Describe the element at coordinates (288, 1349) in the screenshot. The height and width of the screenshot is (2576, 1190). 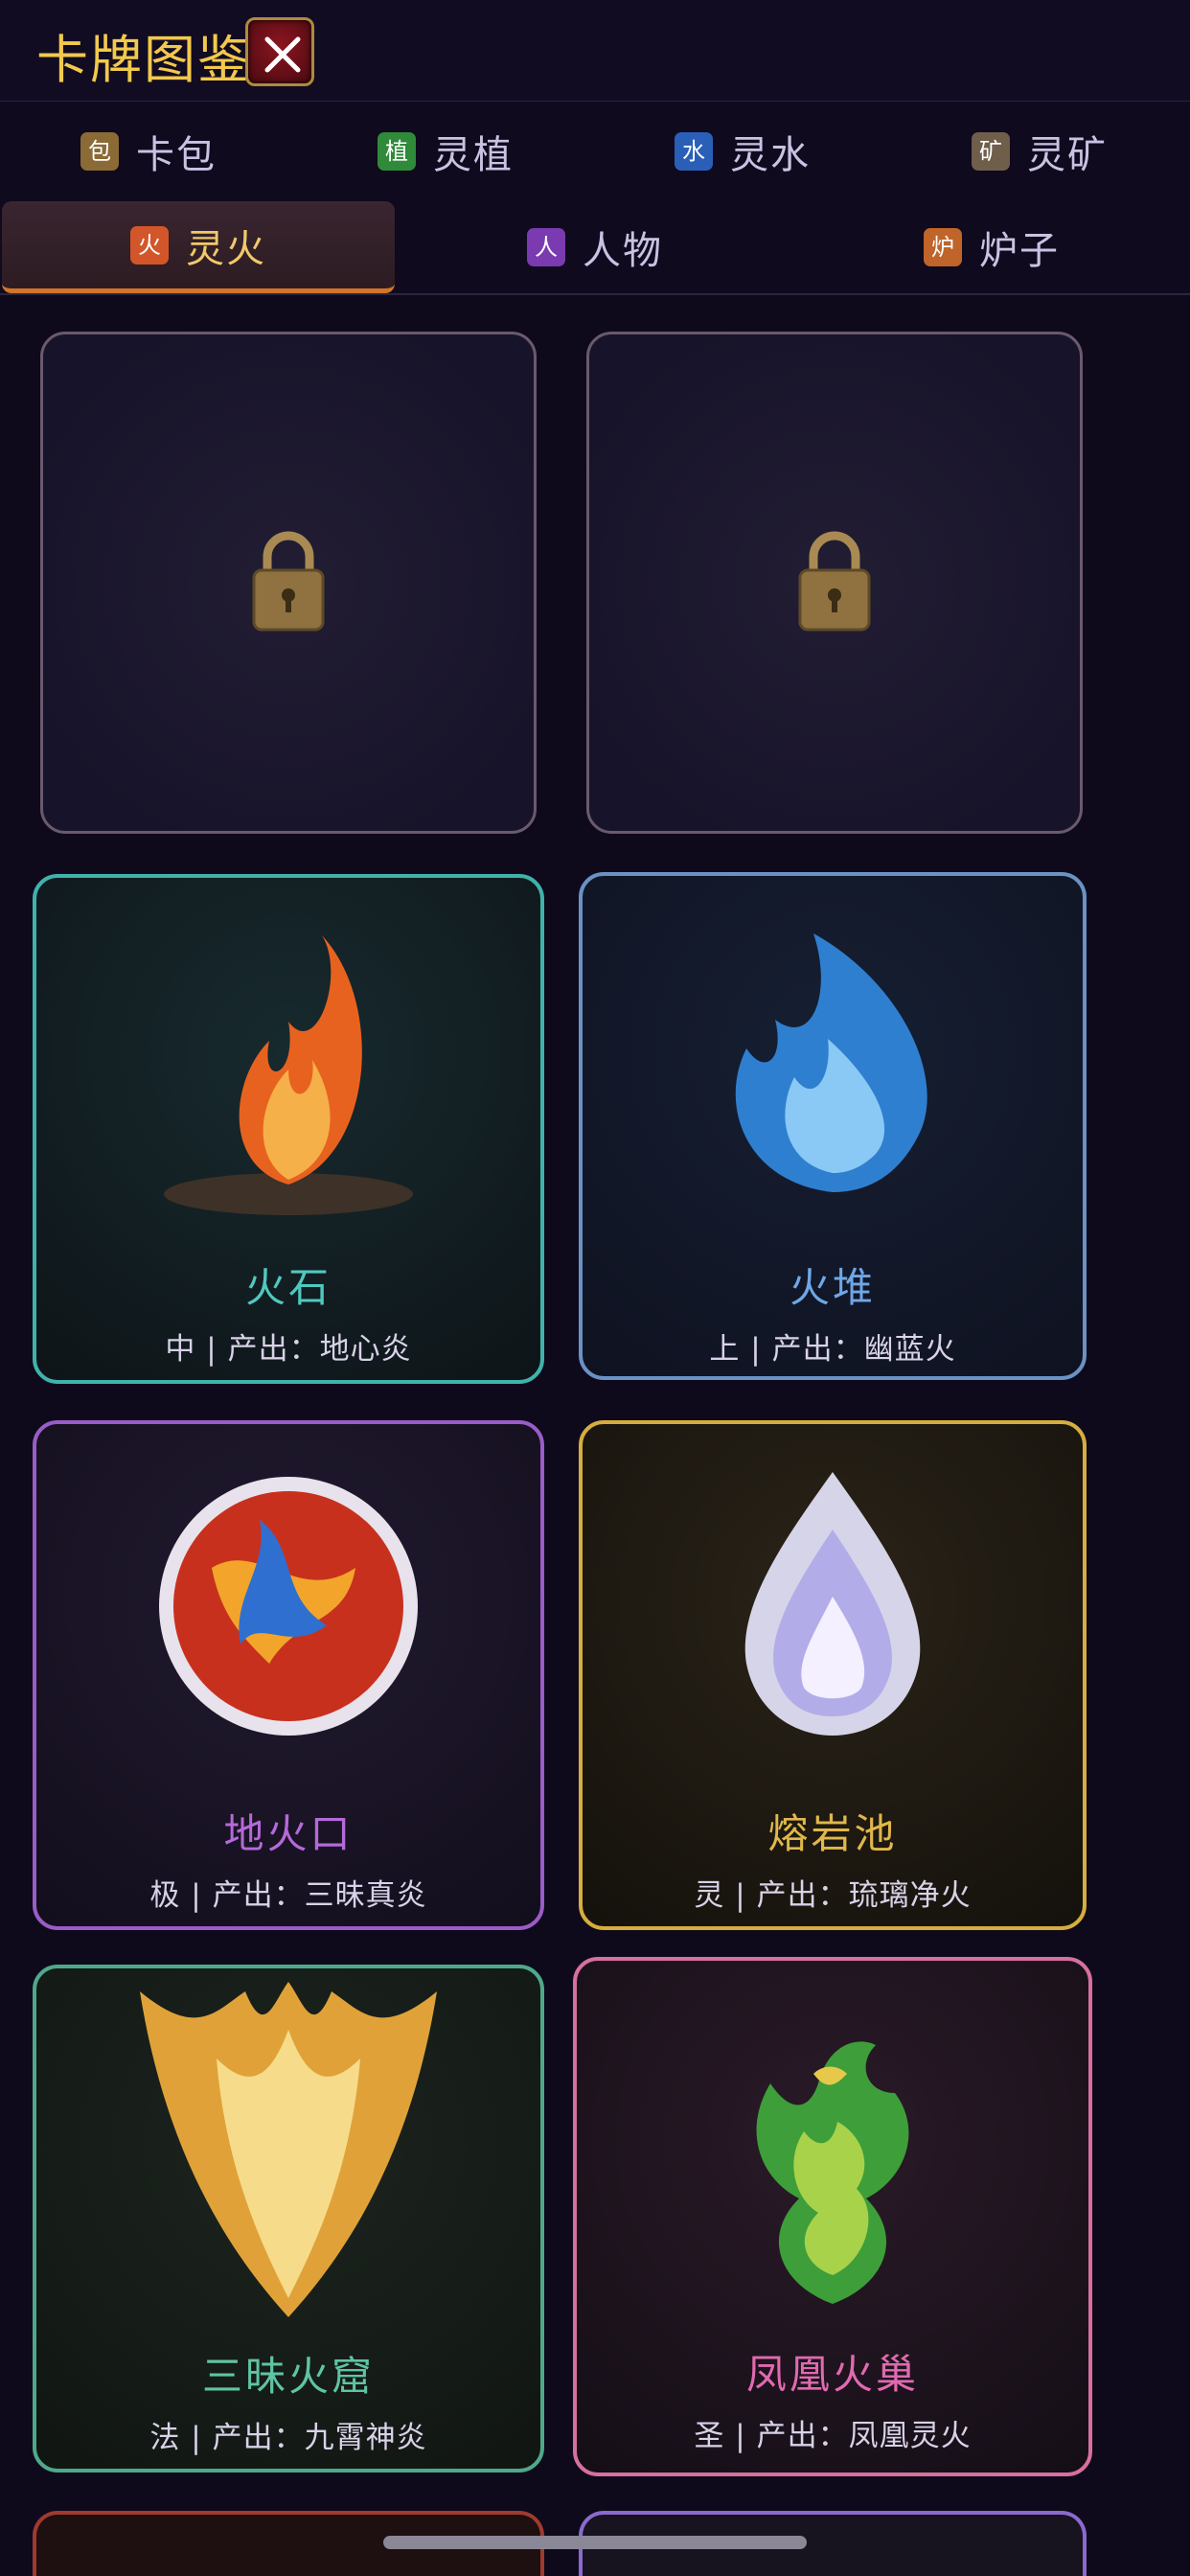
I see `card-desc: 中 | 产出：地心炎` at that location.